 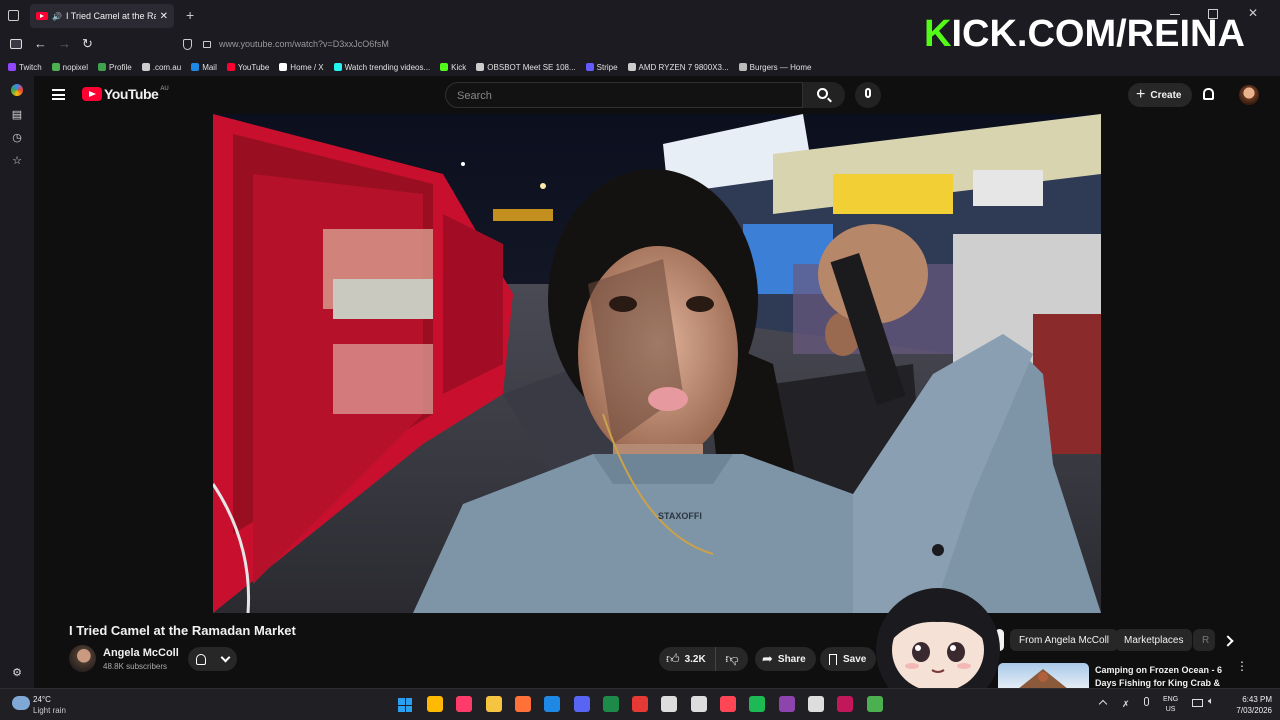 I want to click on tracking-shield-icon, so click(x=187, y=44).